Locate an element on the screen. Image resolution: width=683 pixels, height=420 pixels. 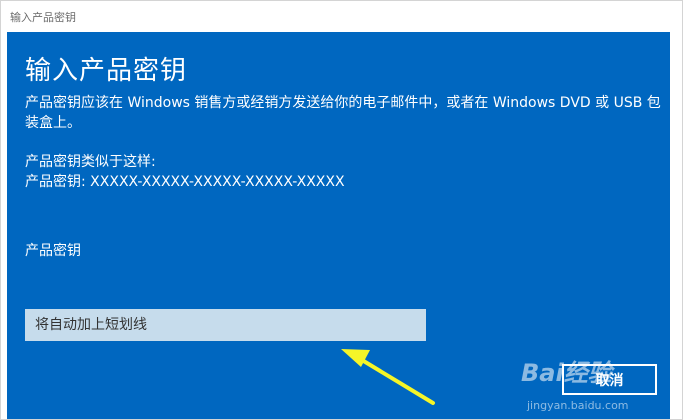
dialog-heading: 输入产品密钥 is located at coordinates (106, 71).